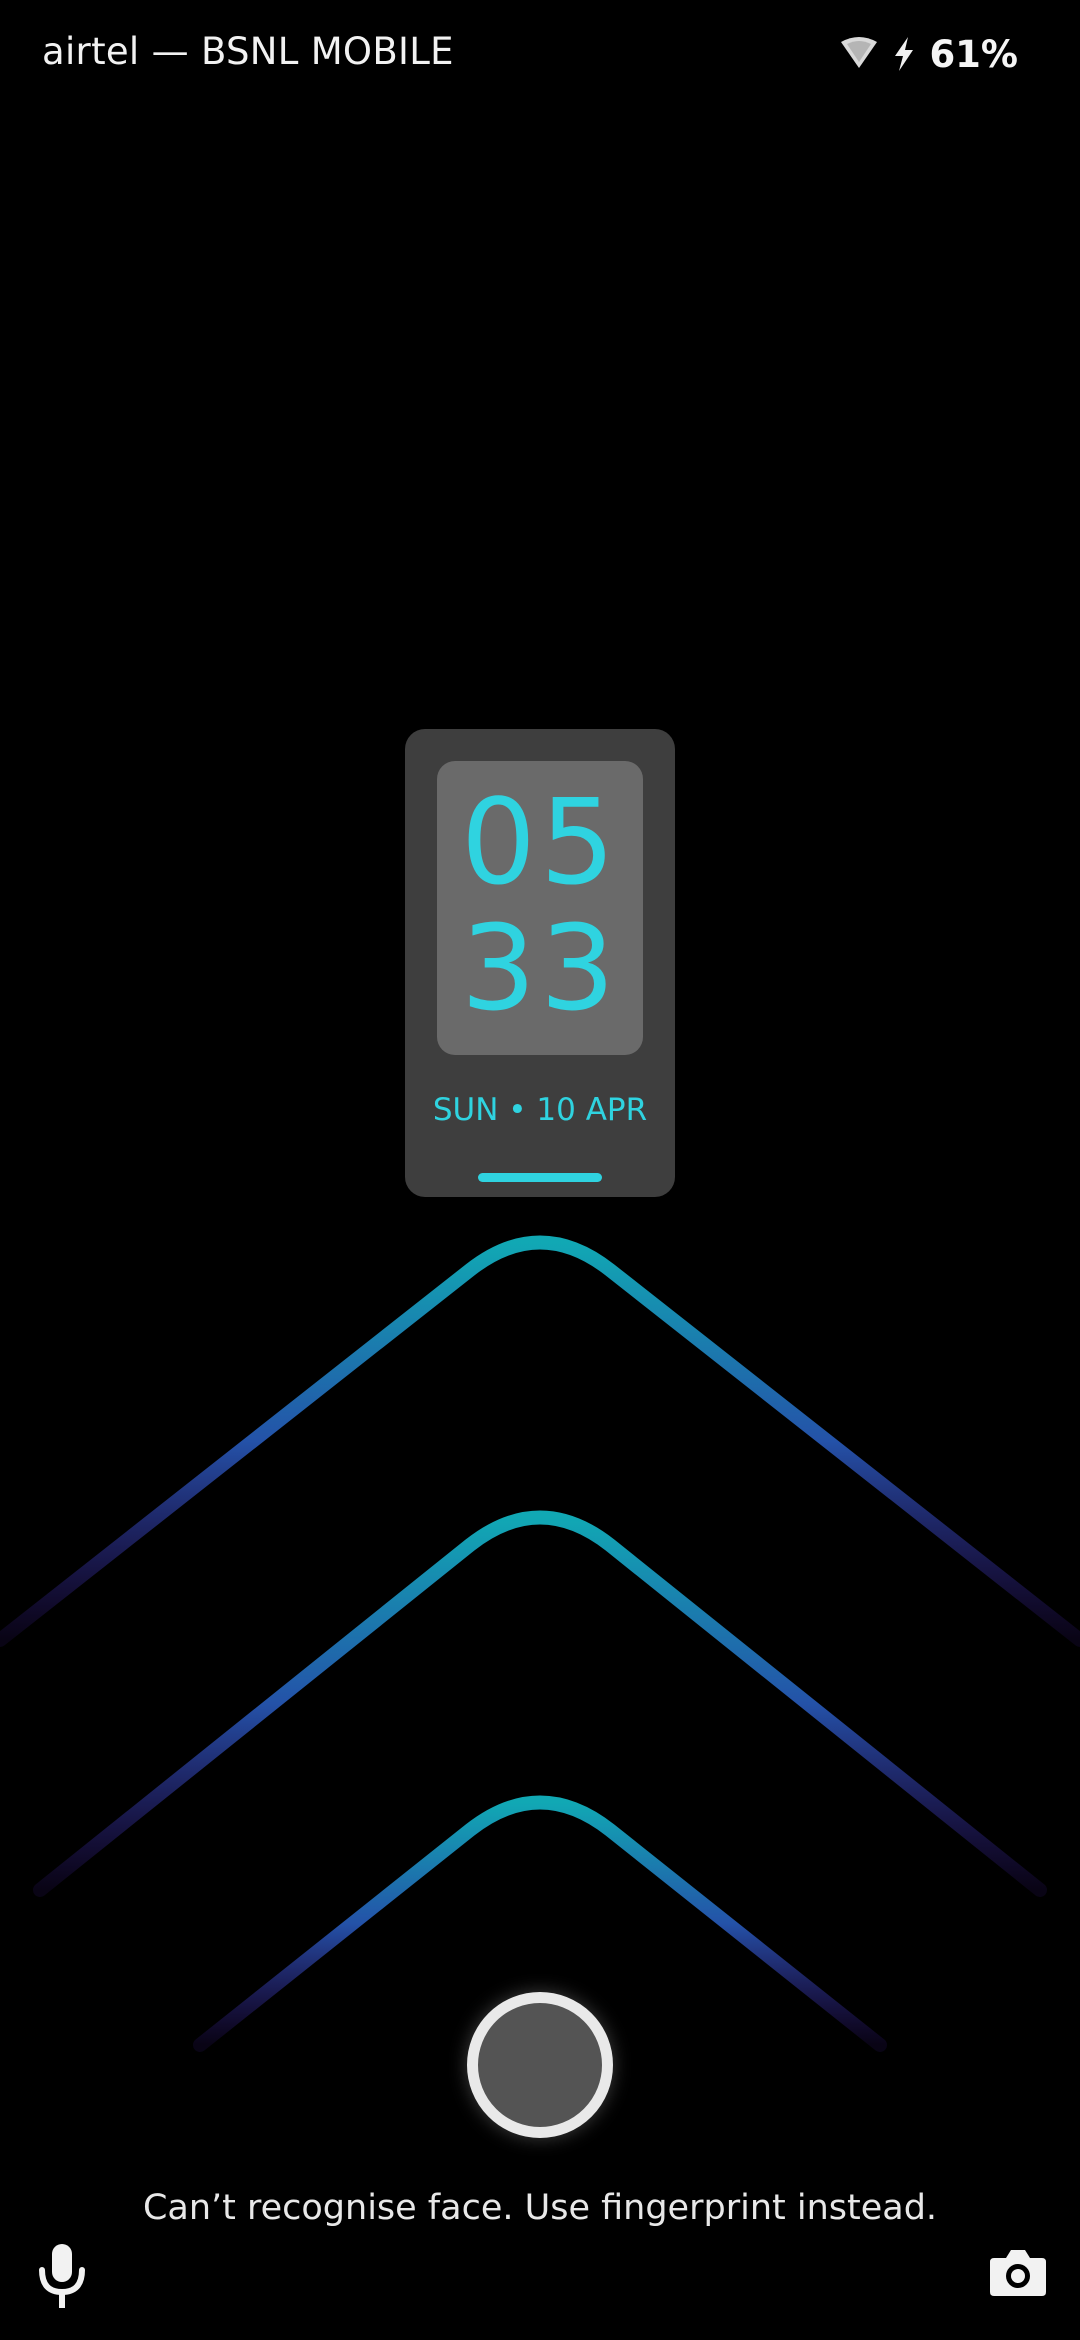 The height and width of the screenshot is (2340, 1080). Describe the element at coordinates (859, 52) in the screenshot. I see `wifi-icon` at that location.